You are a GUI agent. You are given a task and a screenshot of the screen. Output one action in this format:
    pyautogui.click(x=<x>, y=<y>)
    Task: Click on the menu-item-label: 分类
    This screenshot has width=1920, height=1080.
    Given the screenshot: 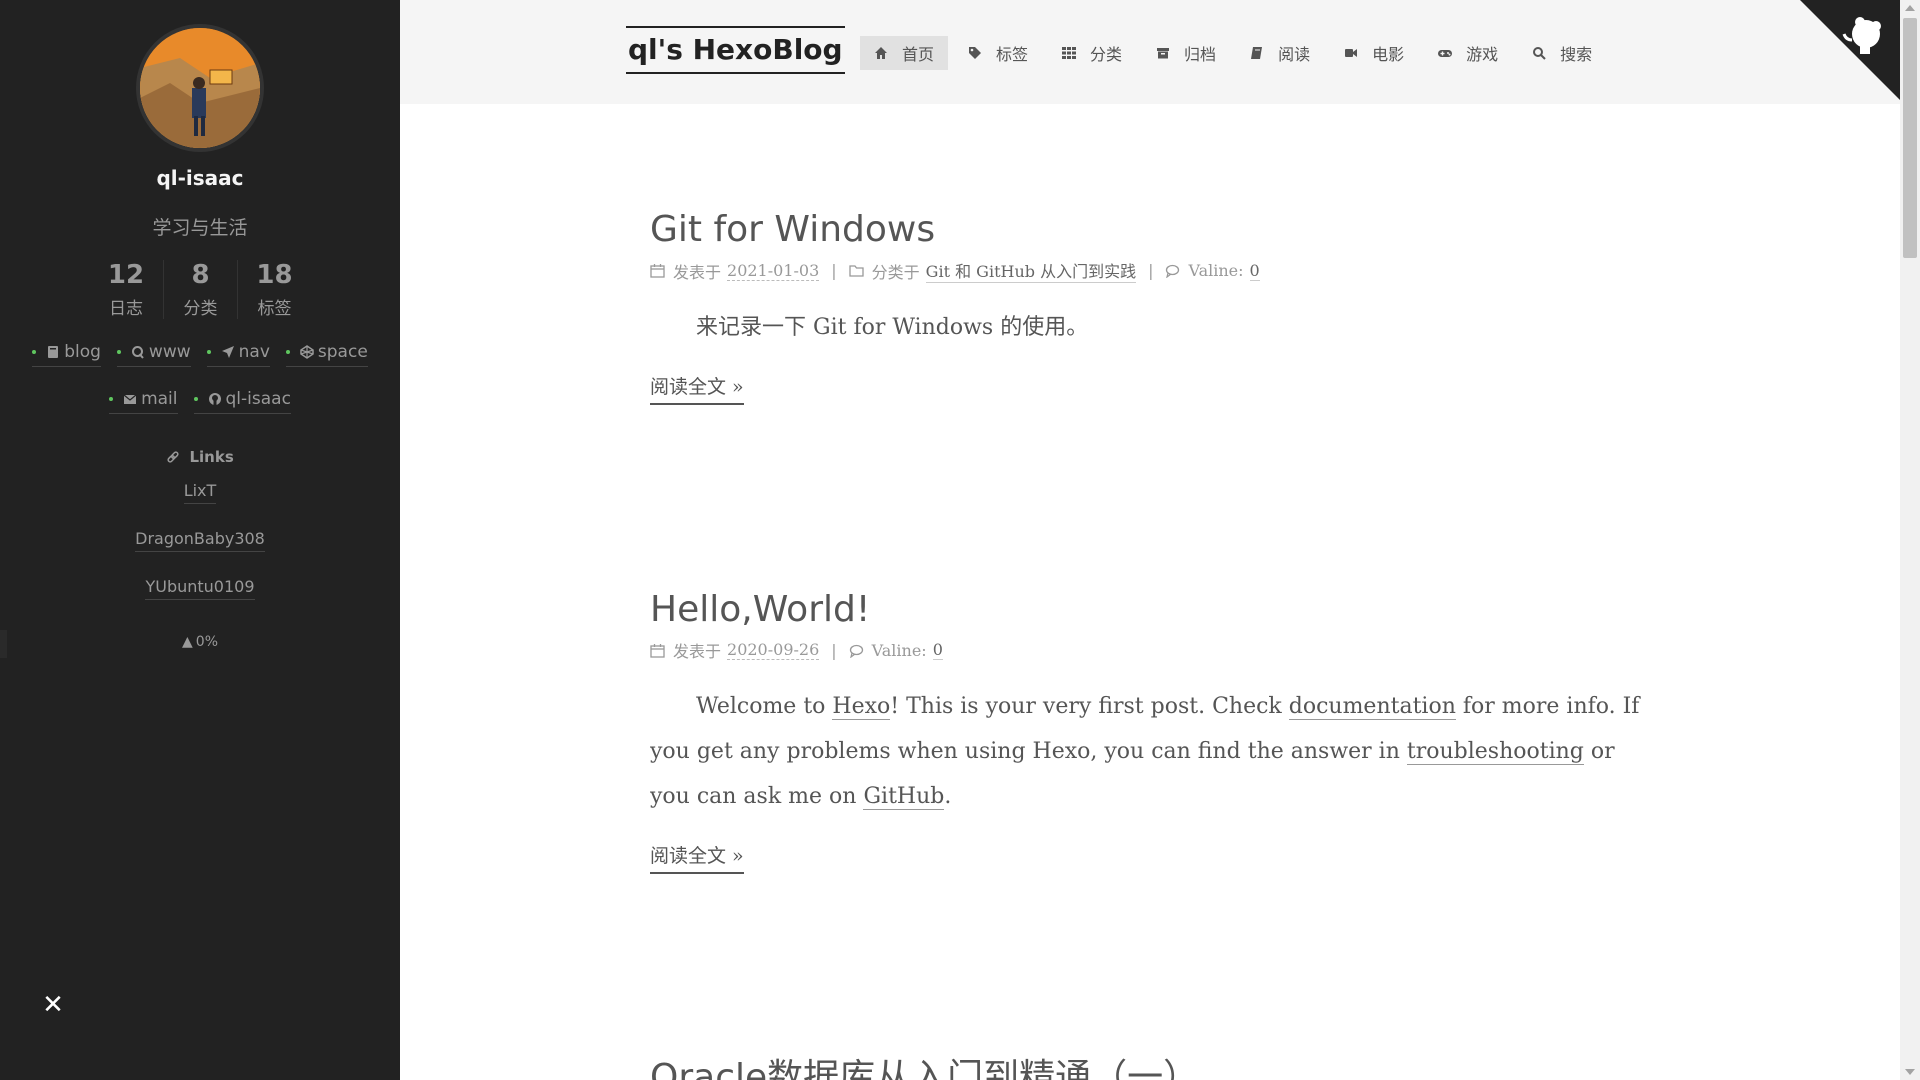 What is the action you would take?
    pyautogui.click(x=1106, y=54)
    